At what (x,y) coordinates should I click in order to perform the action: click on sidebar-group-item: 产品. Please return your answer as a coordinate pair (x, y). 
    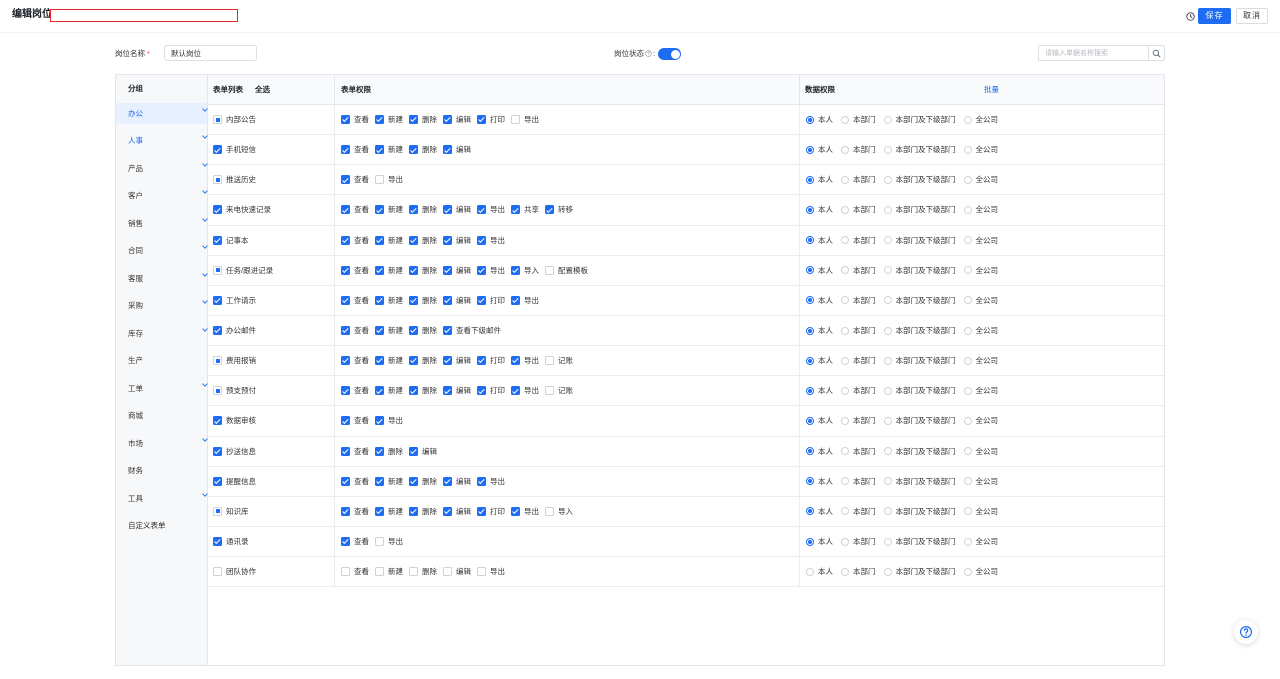
    Looking at the image, I should click on (162, 168).